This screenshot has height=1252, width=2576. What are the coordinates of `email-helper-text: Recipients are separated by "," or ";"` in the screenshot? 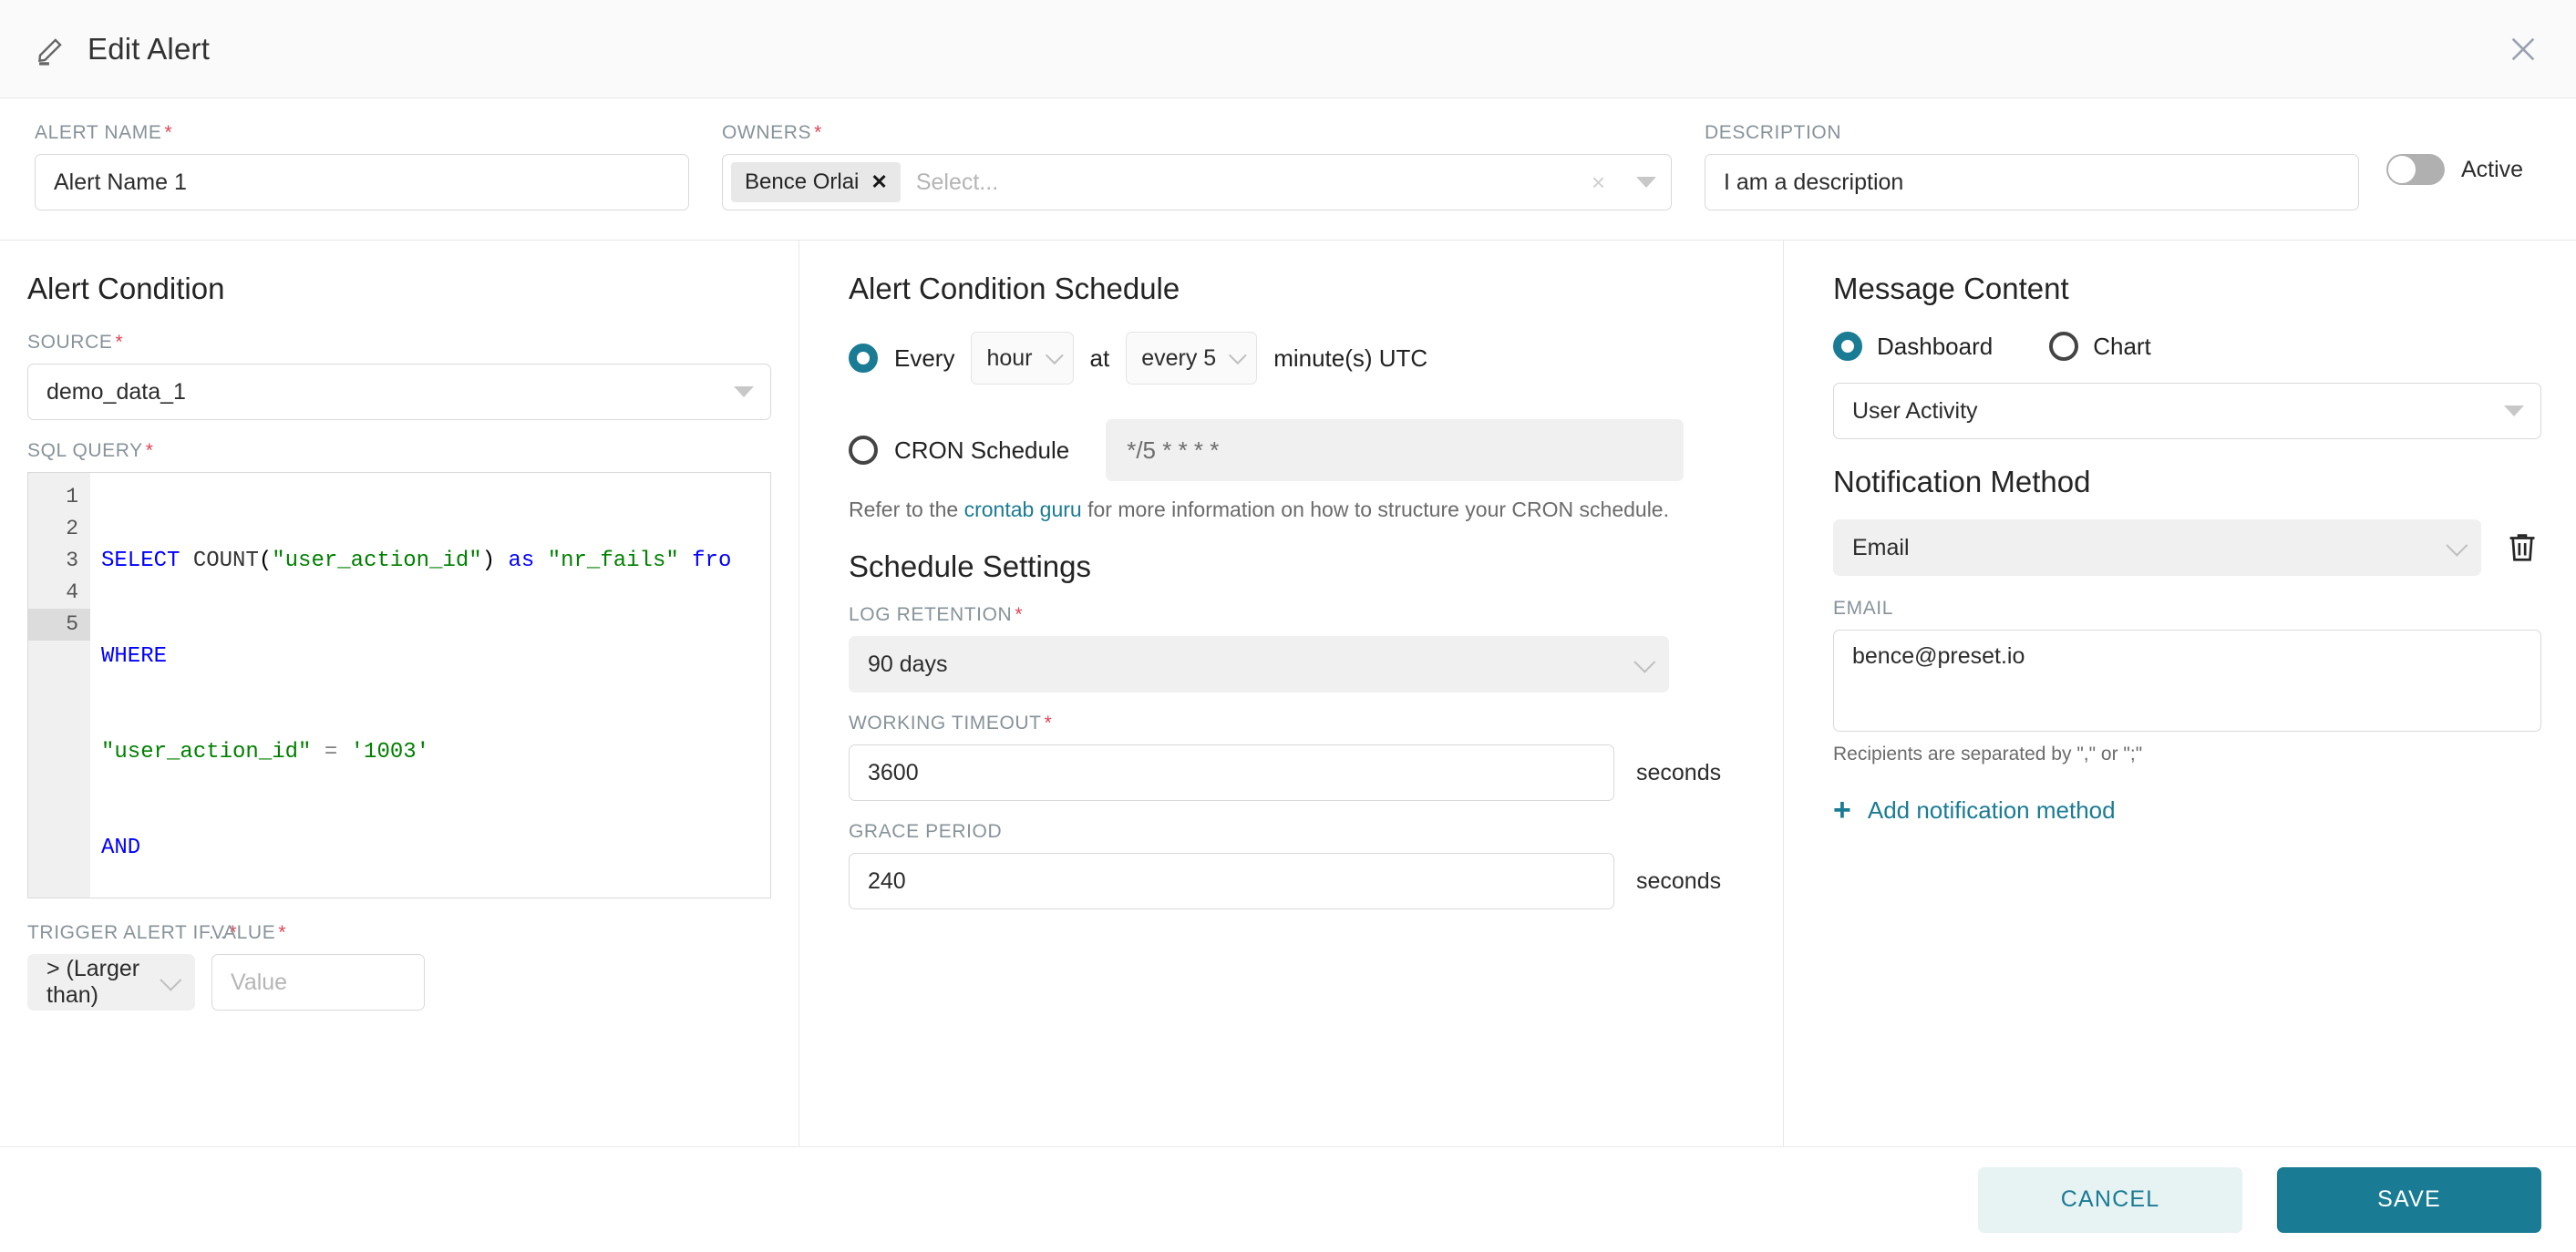 It's located at (1988, 754).